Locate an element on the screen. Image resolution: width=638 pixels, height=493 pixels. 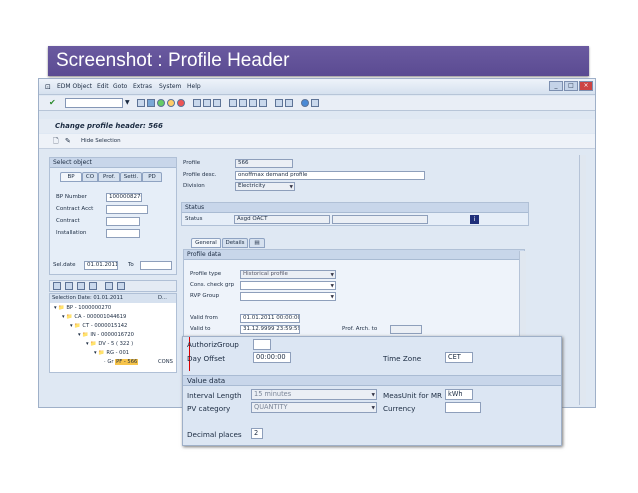
menu-edm-object: EDM Object is located at coordinates (74, 86).